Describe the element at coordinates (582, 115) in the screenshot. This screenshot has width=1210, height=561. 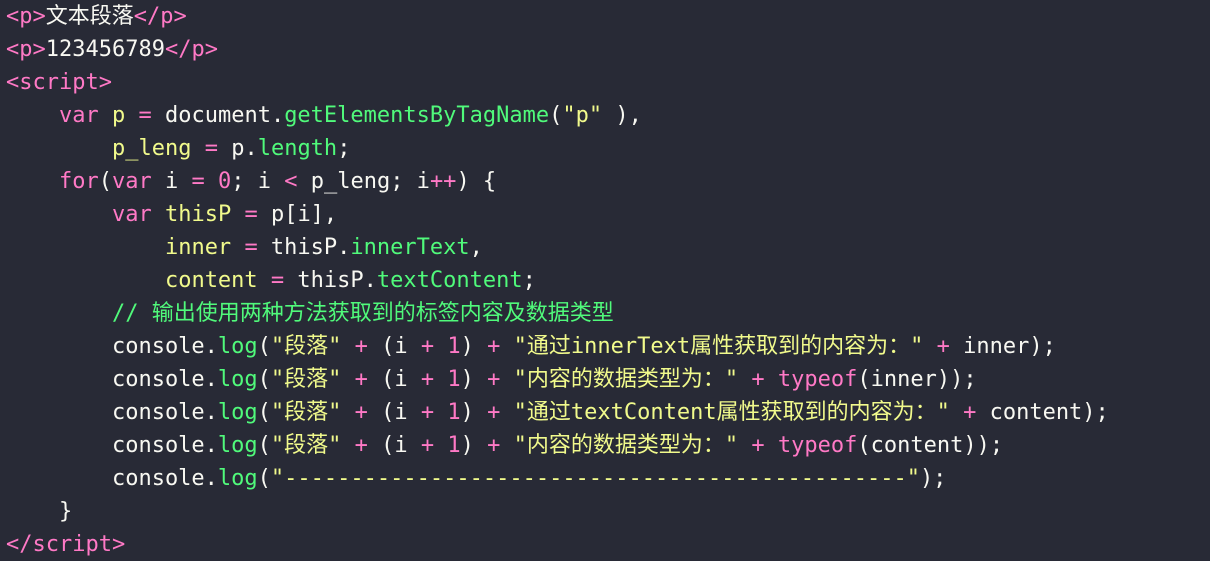
I see `code-token-string: "p"` at that location.